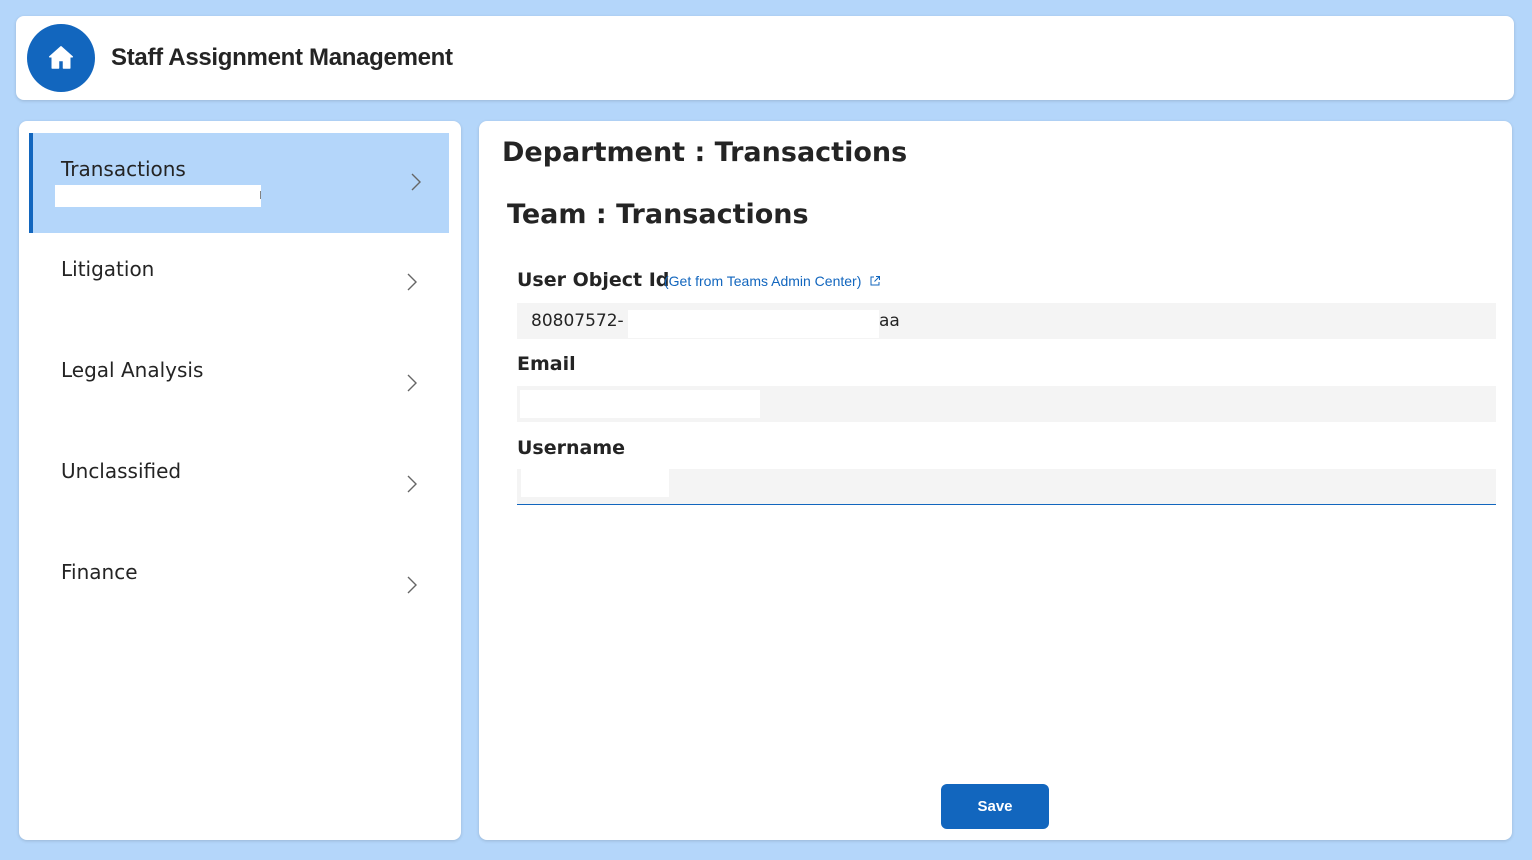  I want to click on user-object-id-value-suffix: aa, so click(889, 321).